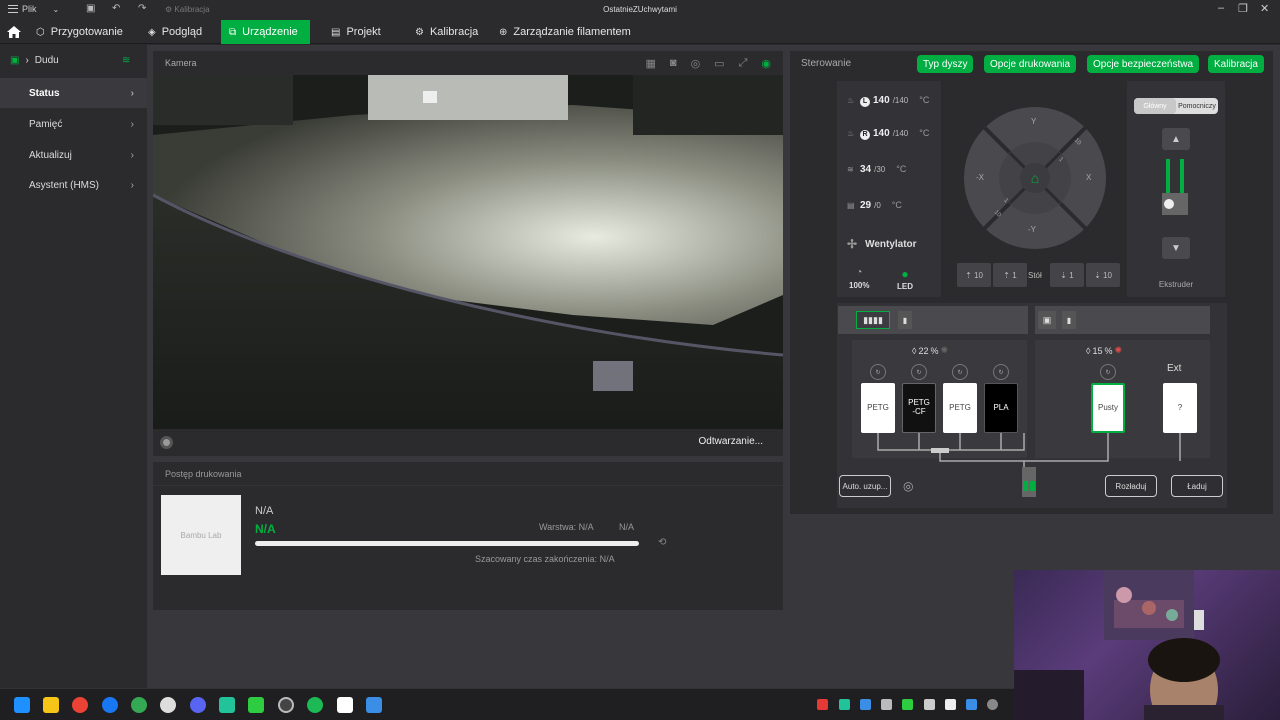 This screenshot has height=720, width=1280. Describe the element at coordinates (891, 244) in the screenshot. I see `fan-label: Wentylator` at that location.